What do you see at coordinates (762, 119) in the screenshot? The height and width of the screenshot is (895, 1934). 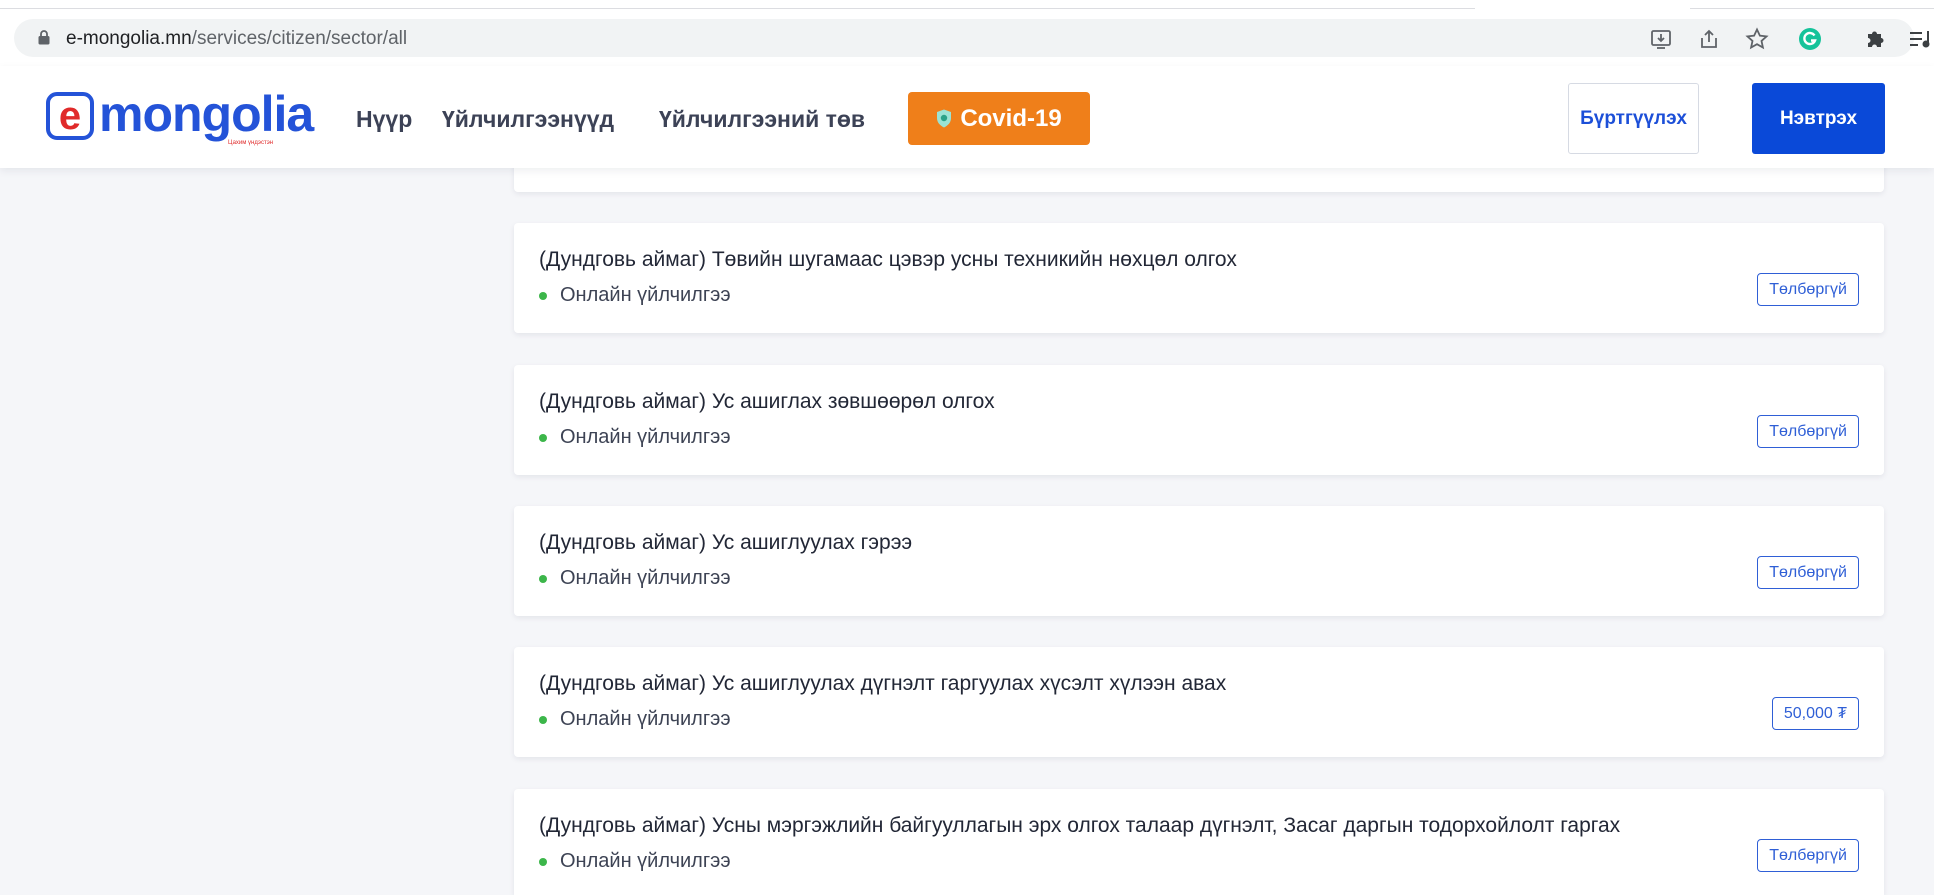 I see `nav-service-center: Үйлчилгээний төв` at bounding box center [762, 119].